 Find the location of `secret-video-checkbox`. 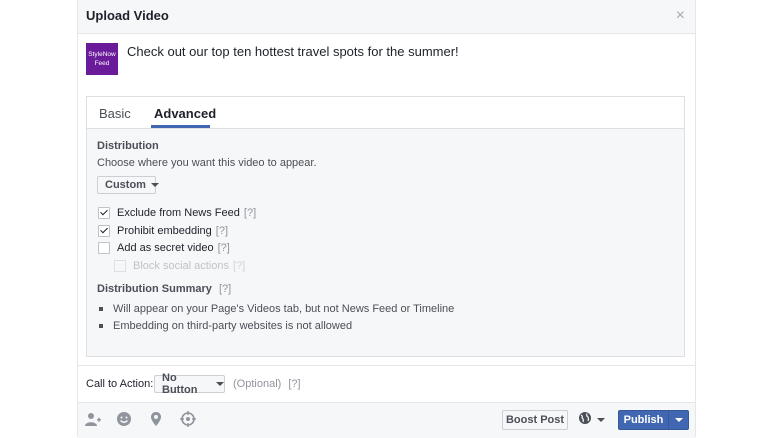

secret-video-checkbox is located at coordinates (104, 248).